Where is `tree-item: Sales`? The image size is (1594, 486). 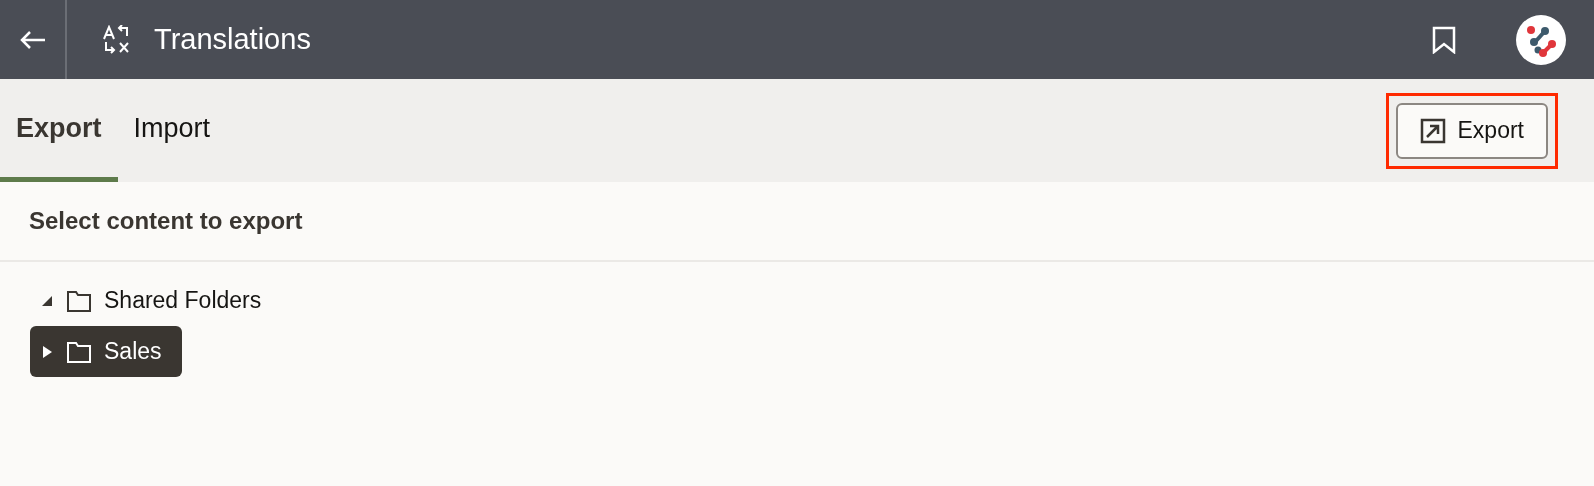
tree-item: Sales is located at coordinates (106, 351).